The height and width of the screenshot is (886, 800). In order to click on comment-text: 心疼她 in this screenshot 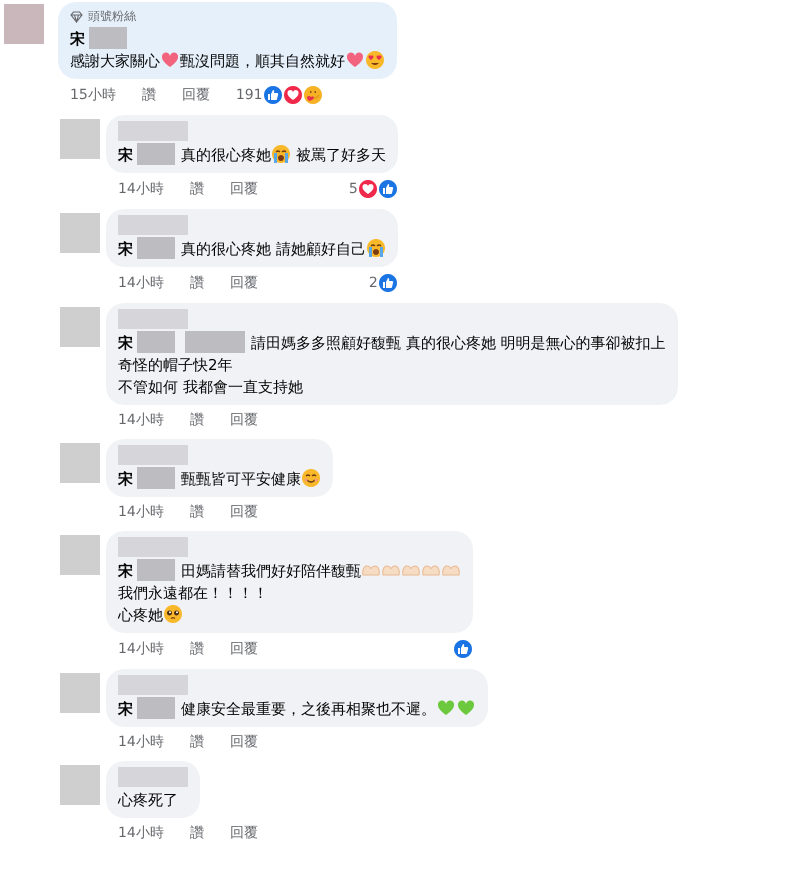, I will do `click(140, 615)`.